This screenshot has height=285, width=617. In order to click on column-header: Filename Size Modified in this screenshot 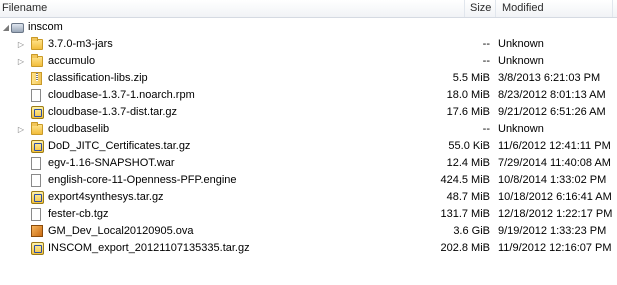, I will do `click(308, 9)`.